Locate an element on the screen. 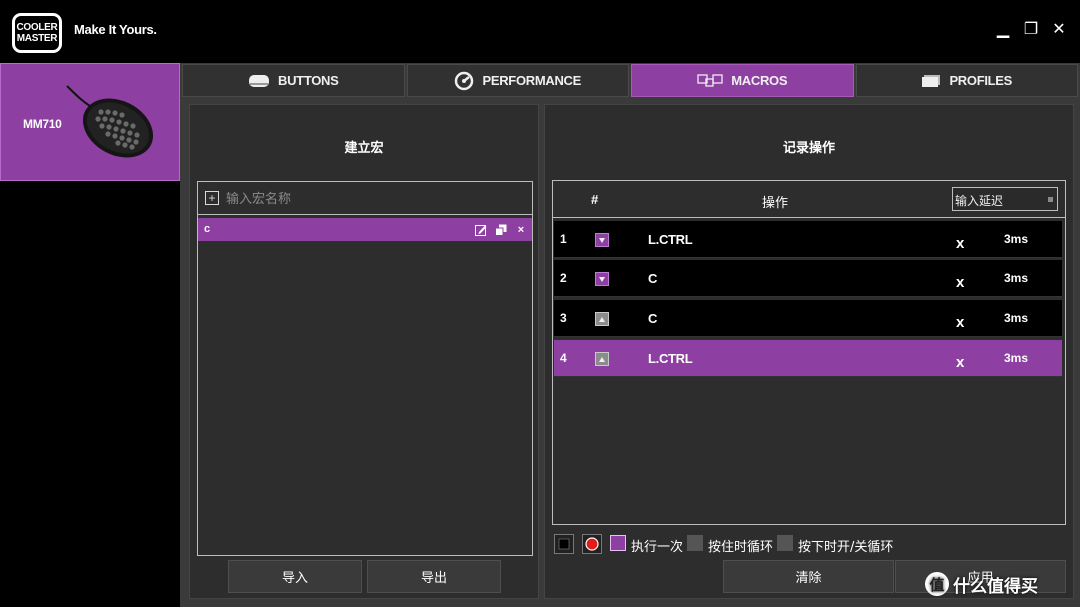  tab-macros: MACROS is located at coordinates (742, 80).